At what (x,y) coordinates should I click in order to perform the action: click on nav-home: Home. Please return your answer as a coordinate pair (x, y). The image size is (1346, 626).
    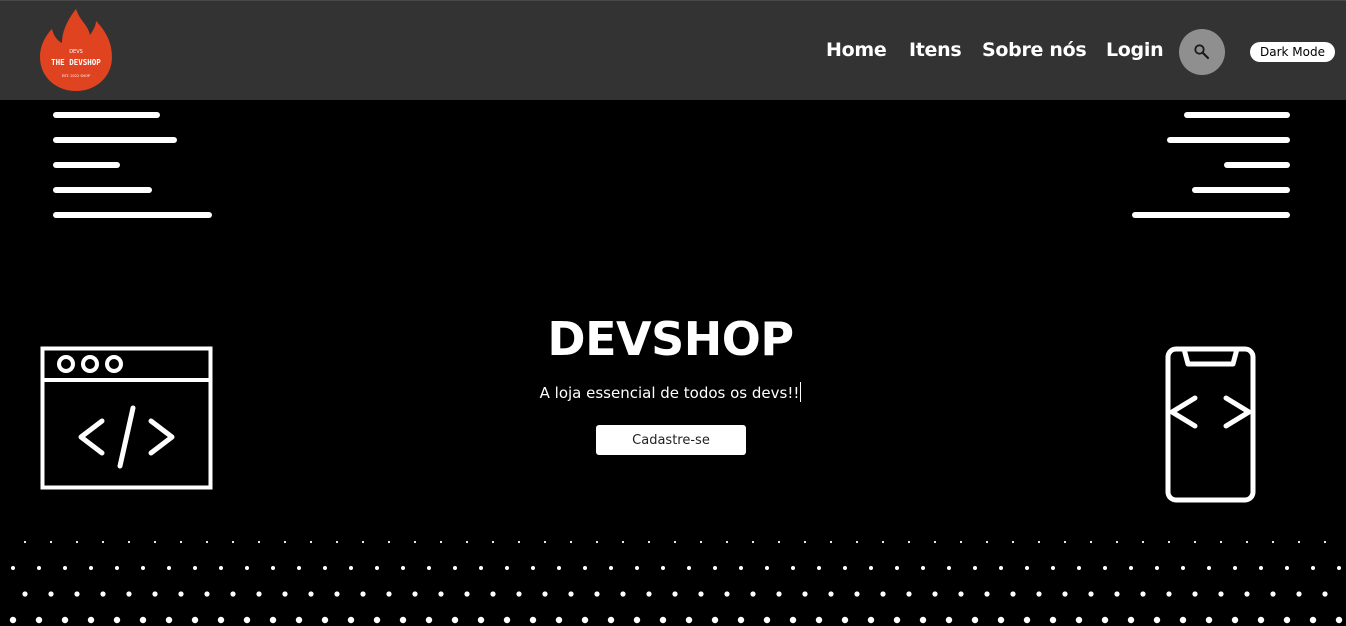
    Looking at the image, I should click on (856, 50).